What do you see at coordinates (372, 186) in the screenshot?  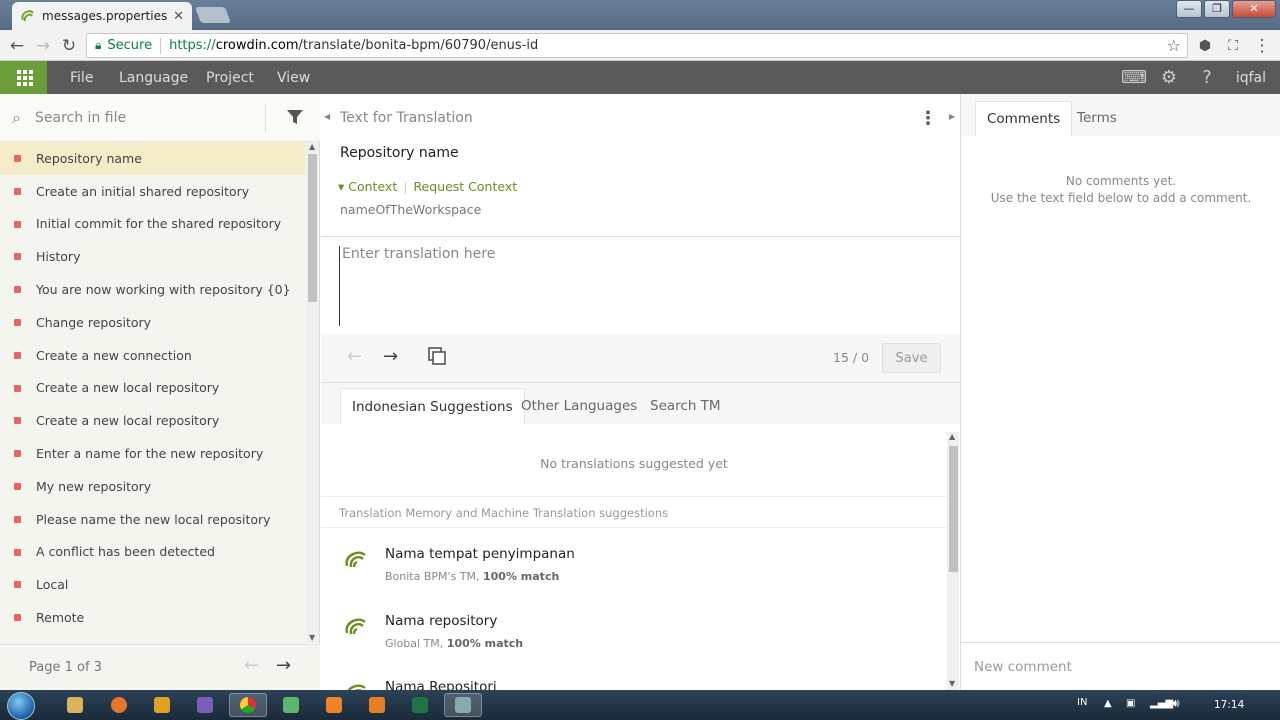 I see `context-link: Context` at bounding box center [372, 186].